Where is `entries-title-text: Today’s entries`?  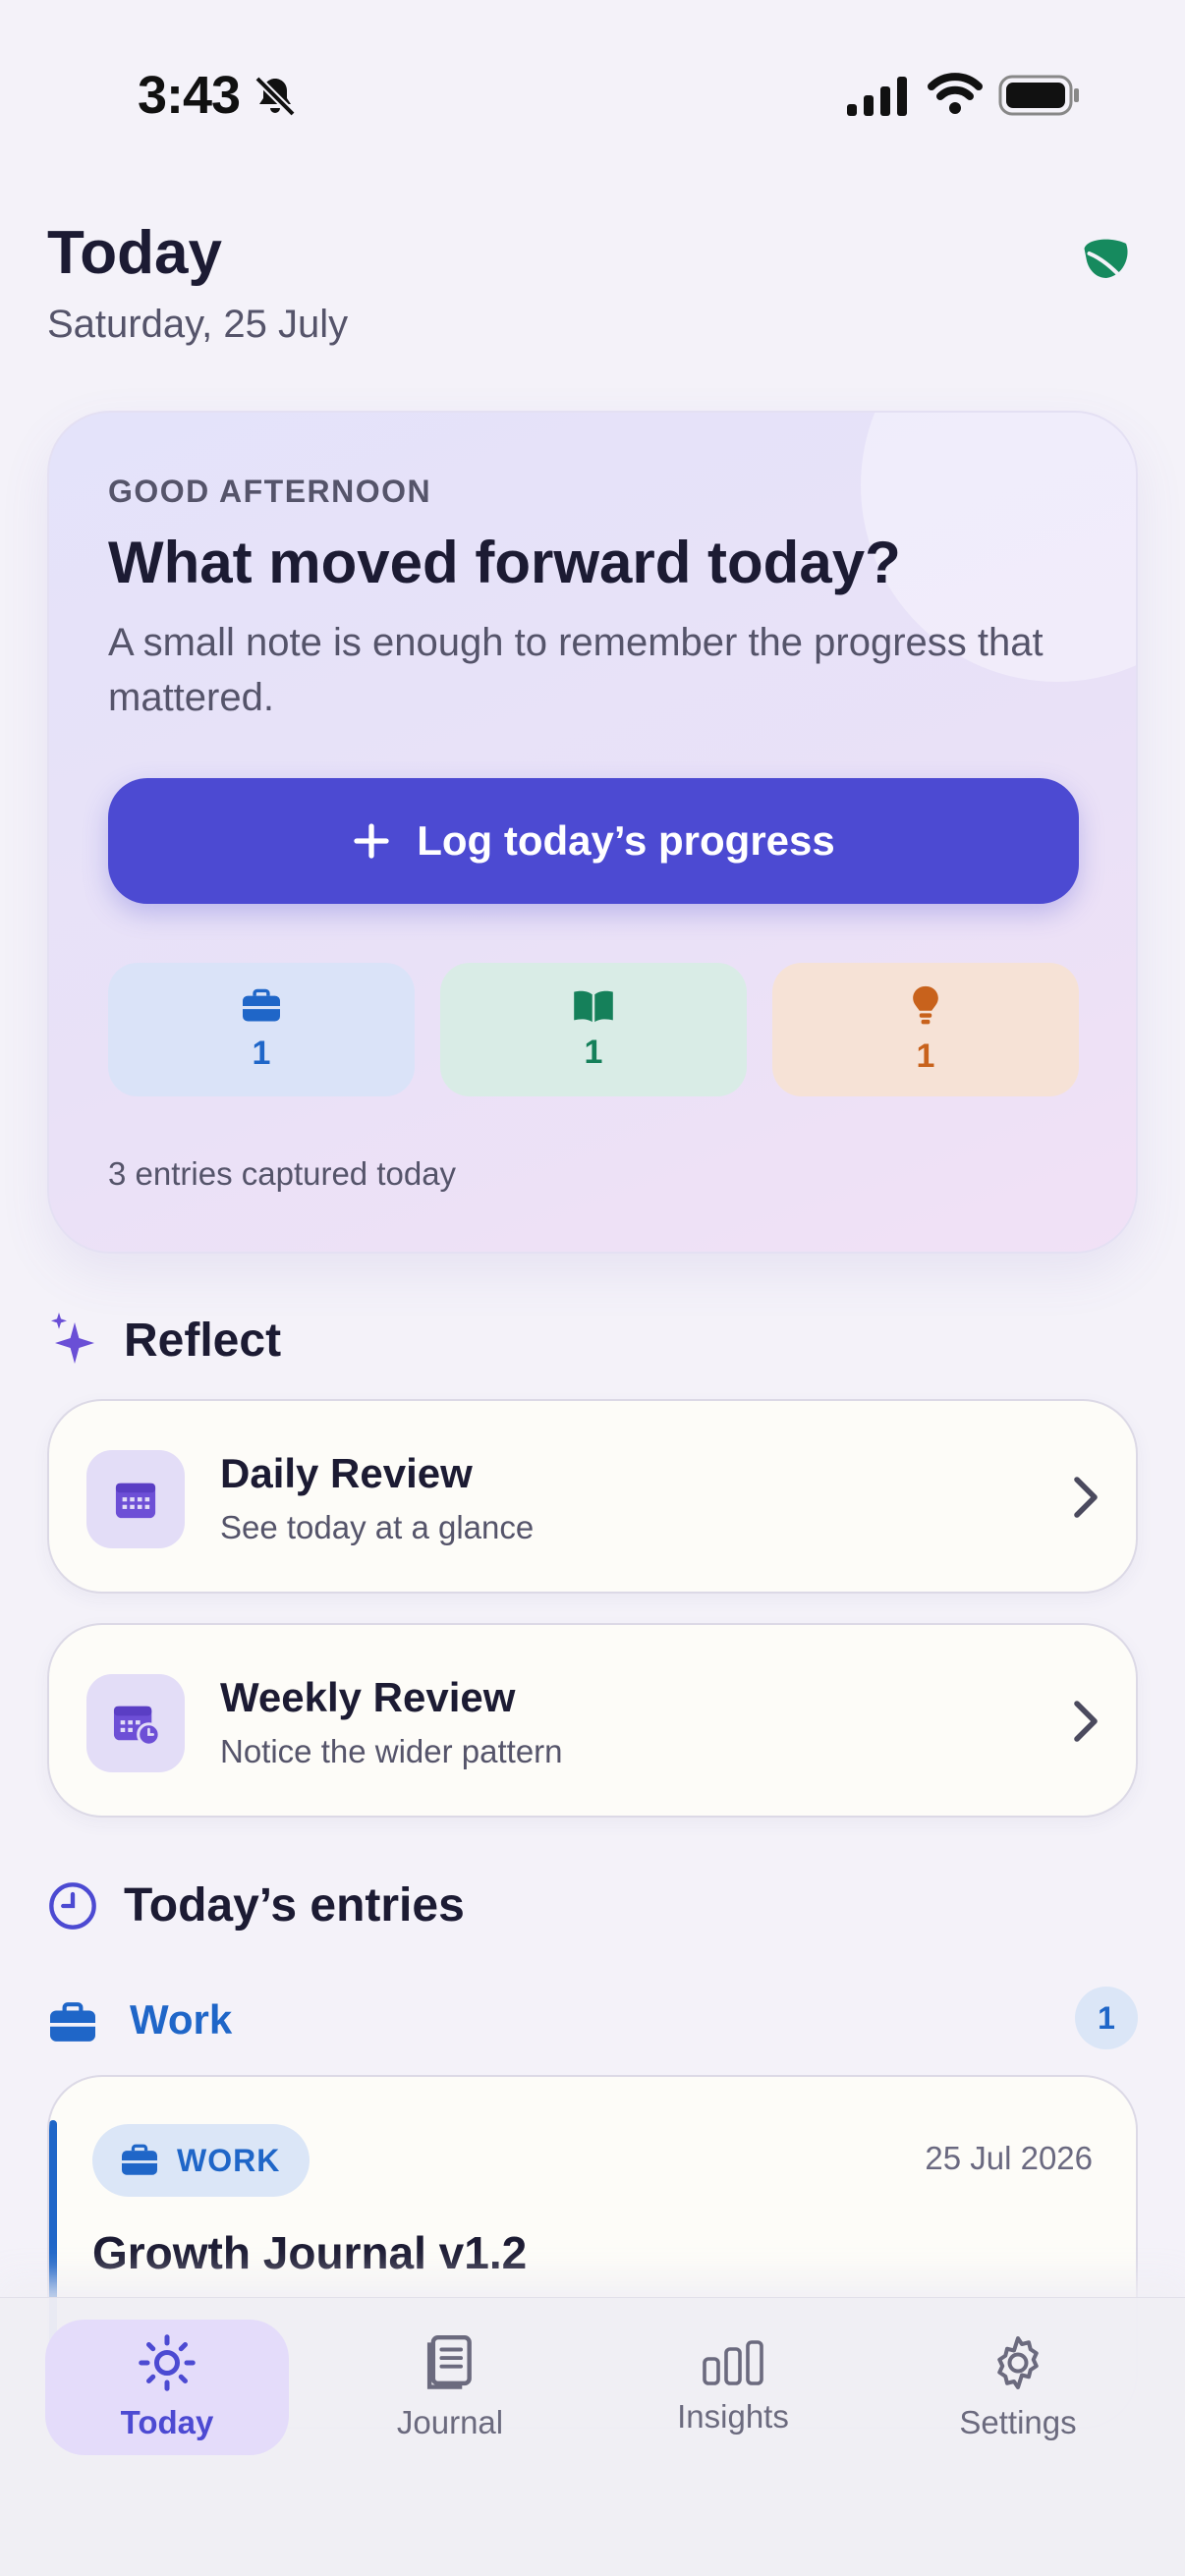 entries-title-text: Today’s entries is located at coordinates (294, 1905).